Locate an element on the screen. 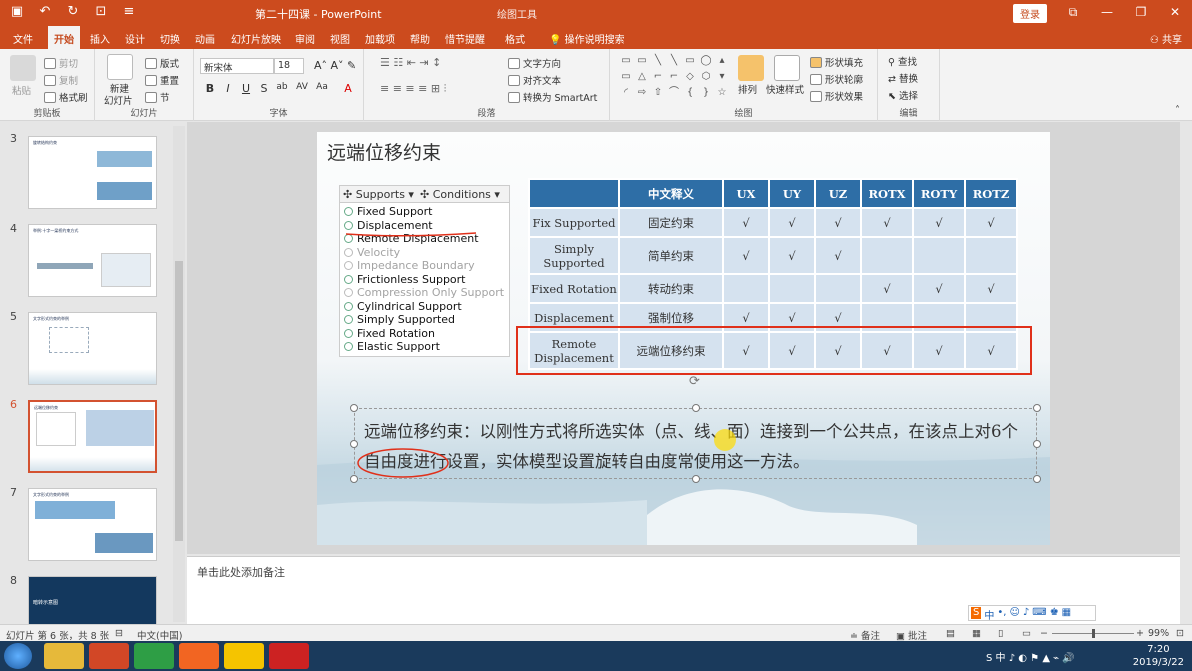 The height and width of the screenshot is (671, 1192). ime-punct-icon: •, is located at coordinates (1001, 613).